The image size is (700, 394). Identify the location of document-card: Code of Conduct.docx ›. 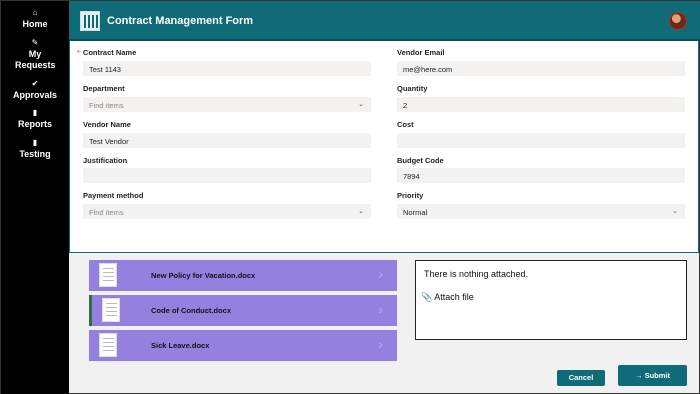
(243, 310).